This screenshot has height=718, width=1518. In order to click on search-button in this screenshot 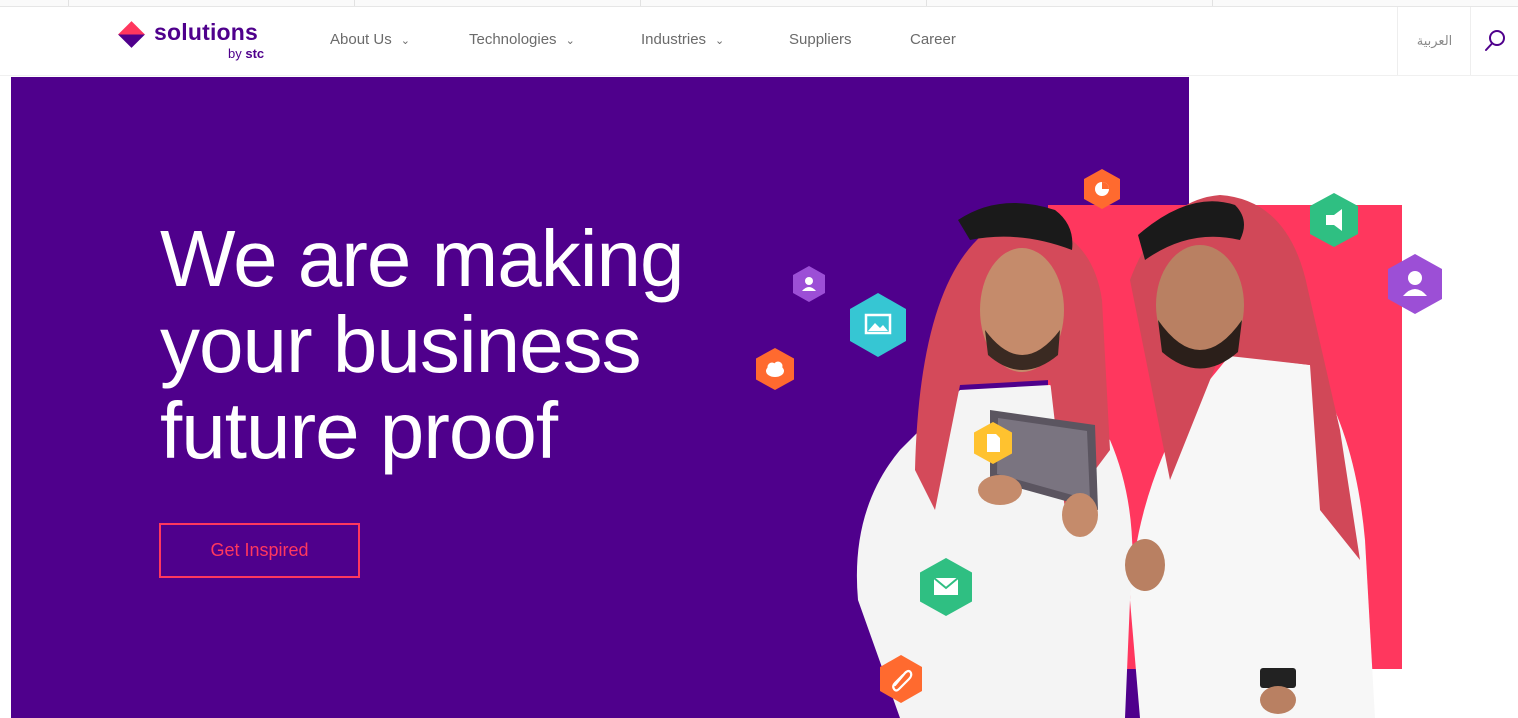, I will do `click(1494, 41)`.